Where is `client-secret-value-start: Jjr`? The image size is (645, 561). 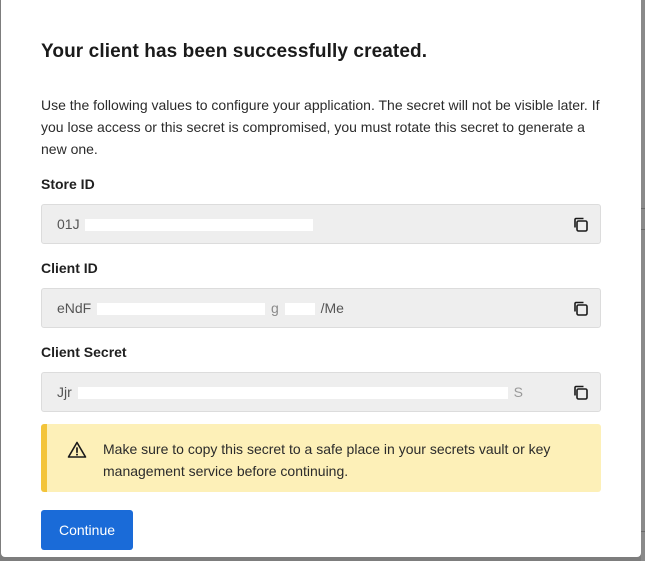
client-secret-value-start: Jjr is located at coordinates (64, 392).